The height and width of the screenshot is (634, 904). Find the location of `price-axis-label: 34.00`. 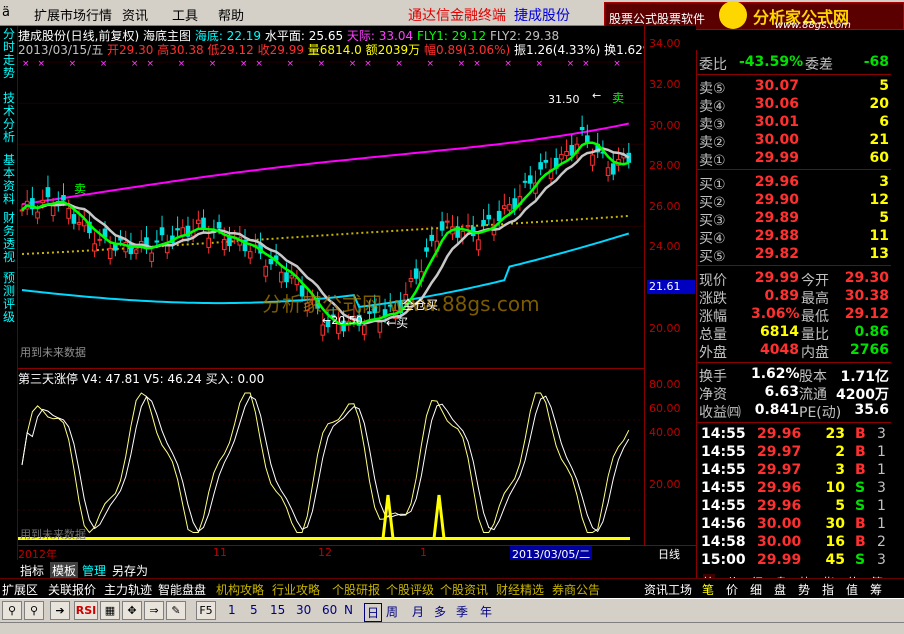

price-axis-label: 34.00 is located at coordinates (665, 43).